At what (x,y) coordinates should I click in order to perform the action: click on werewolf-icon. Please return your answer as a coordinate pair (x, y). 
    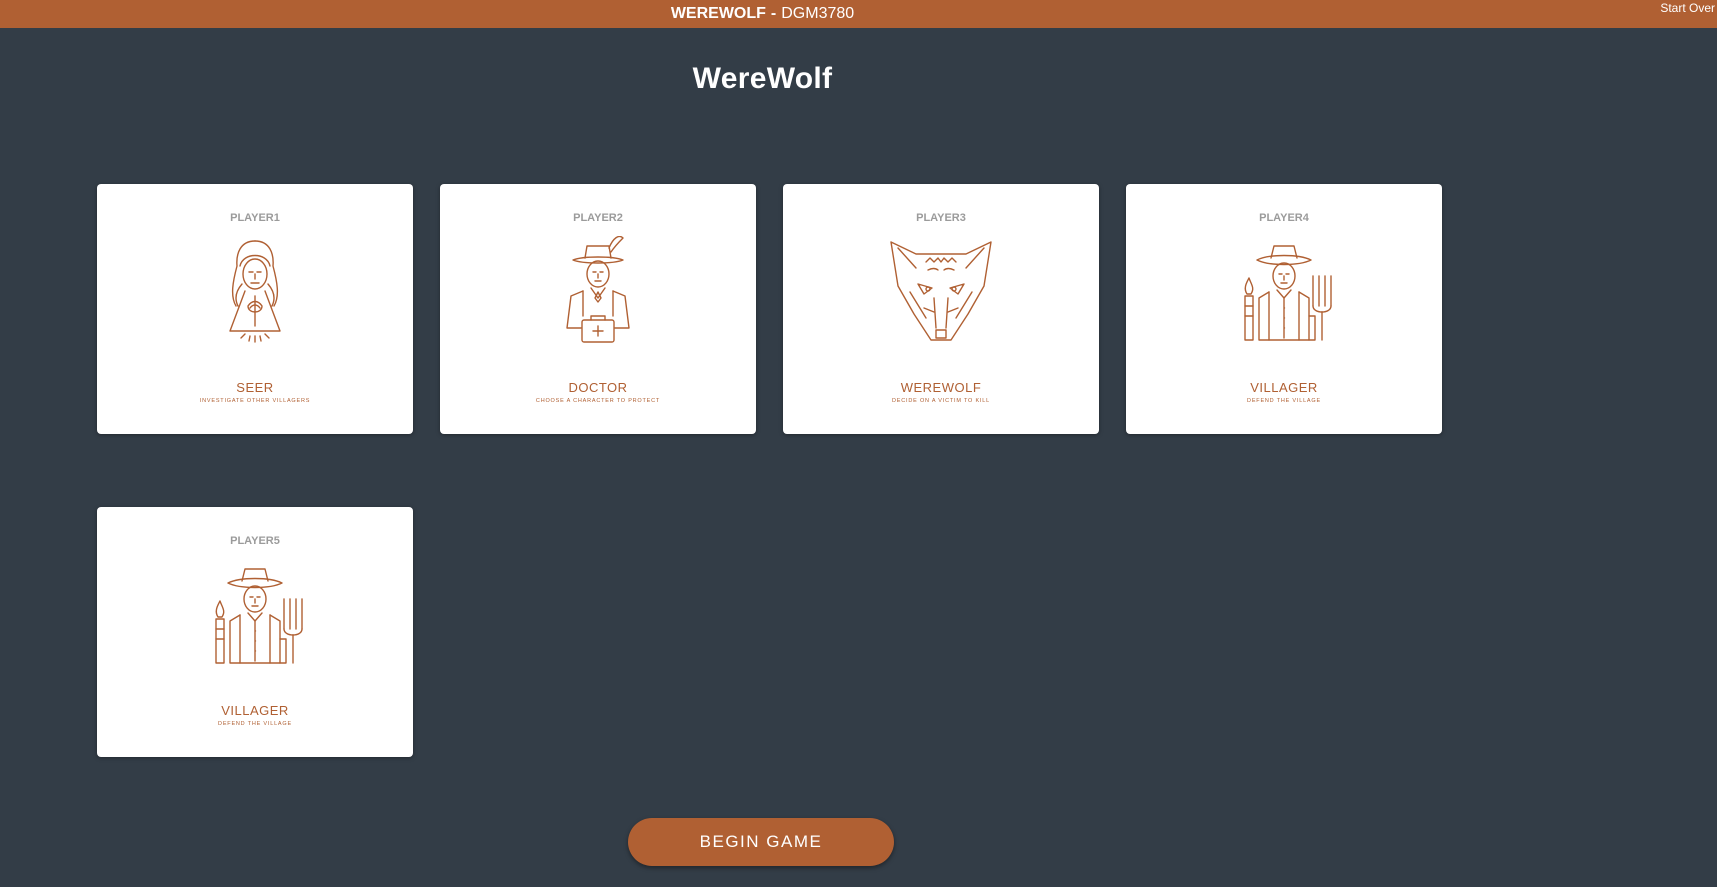
    Looking at the image, I should click on (941, 291).